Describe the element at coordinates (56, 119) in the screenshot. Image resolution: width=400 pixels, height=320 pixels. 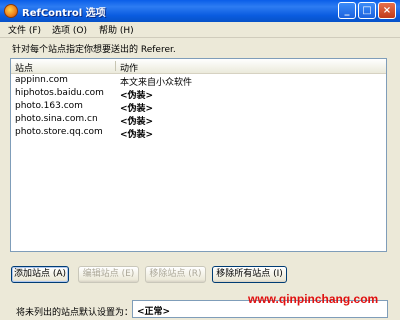
I see `row-site: photo.sina.com.cn` at that location.